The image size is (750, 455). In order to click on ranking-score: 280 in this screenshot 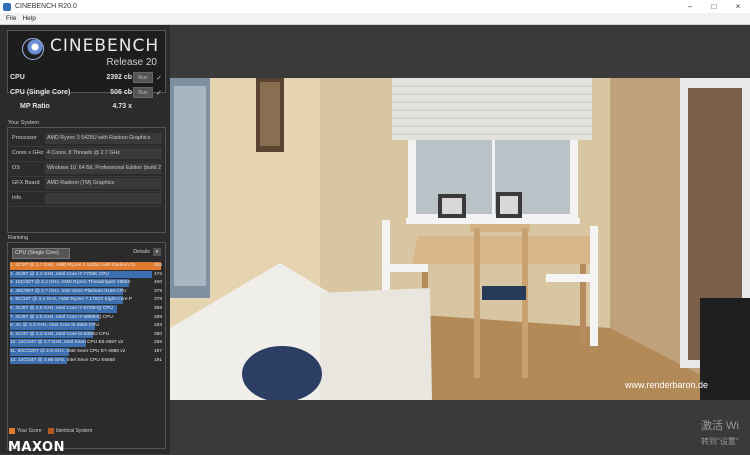, I will do `click(157, 334)`.